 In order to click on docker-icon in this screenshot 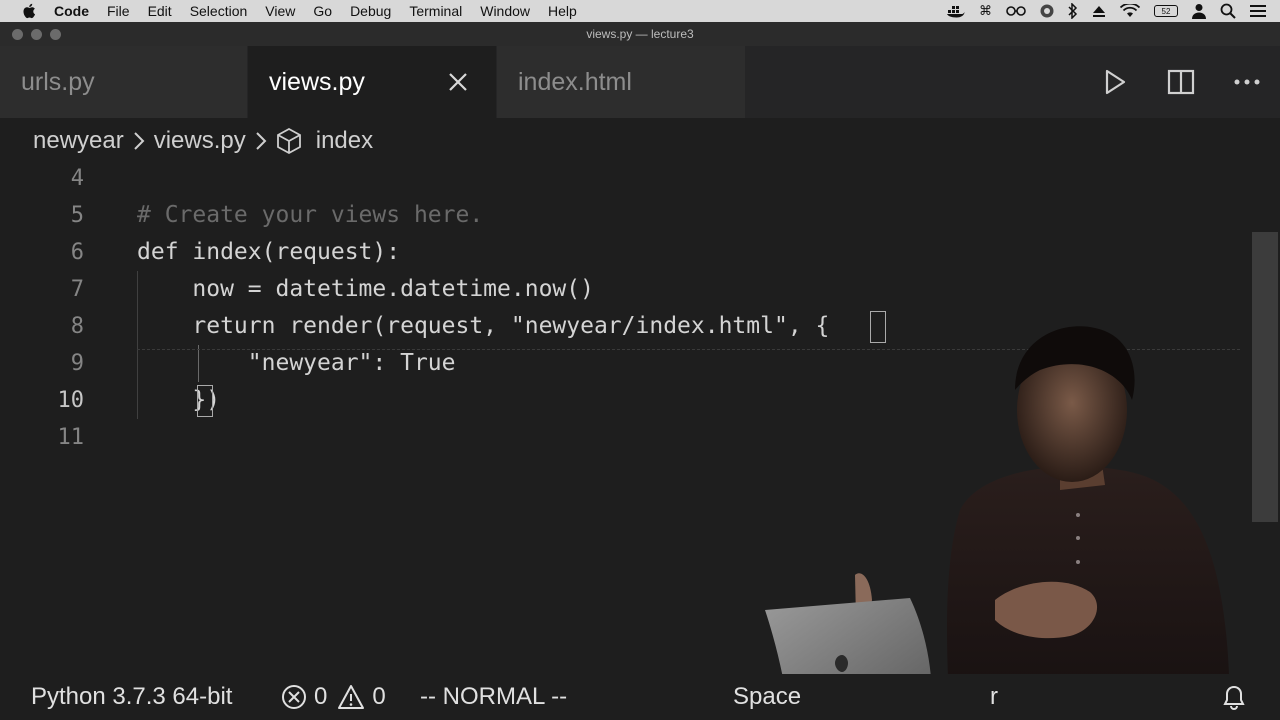, I will do `click(956, 11)`.